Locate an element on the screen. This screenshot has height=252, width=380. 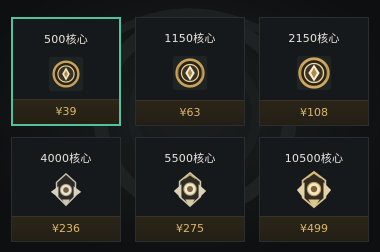
item-title: 5500核心 is located at coordinates (190, 158).